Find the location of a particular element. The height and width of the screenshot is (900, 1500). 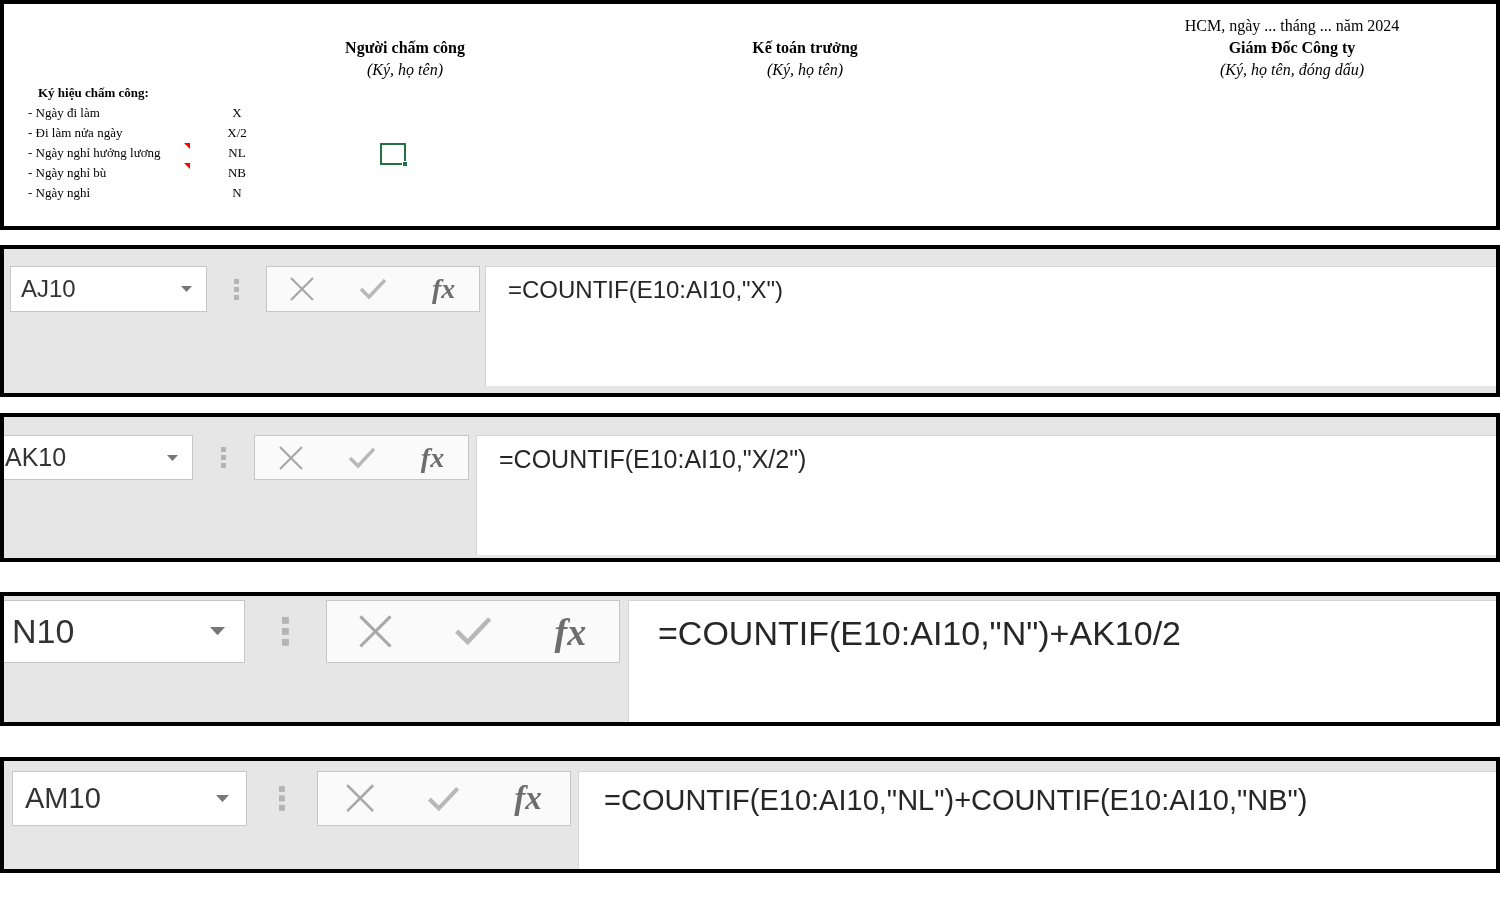

name-box: AK10 is located at coordinates (98, 457).